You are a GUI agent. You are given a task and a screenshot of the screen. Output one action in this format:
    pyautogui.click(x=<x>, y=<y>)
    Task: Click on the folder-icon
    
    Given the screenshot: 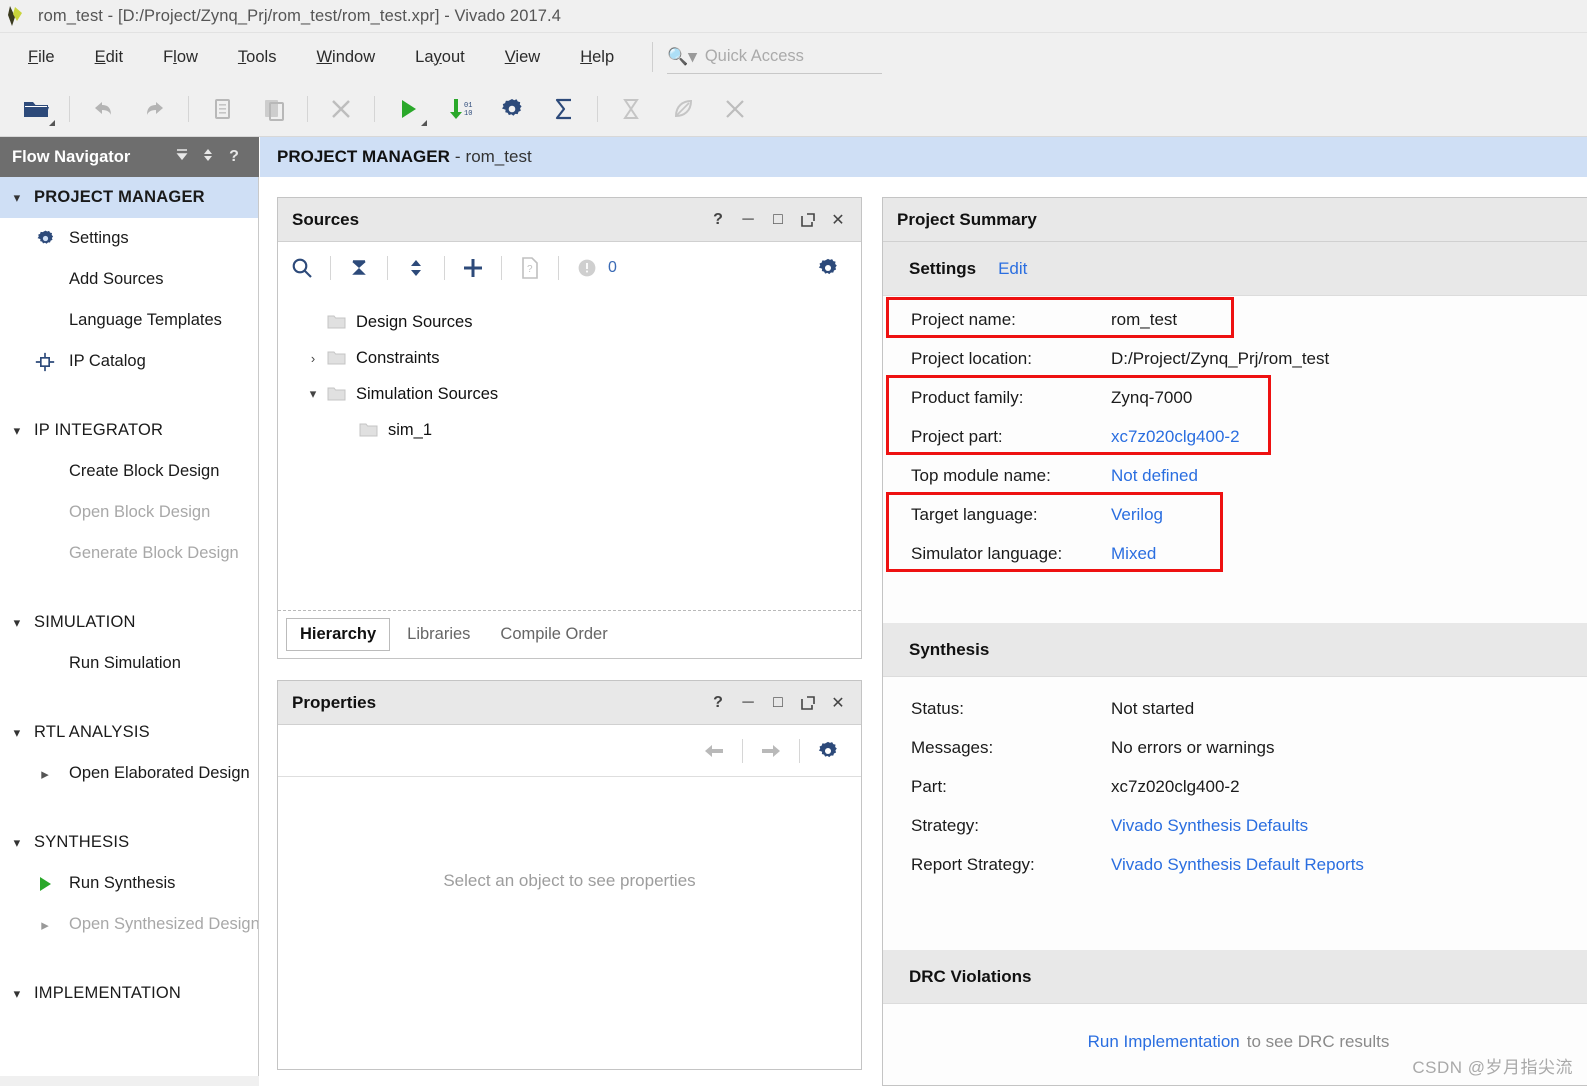 What is the action you would take?
    pyautogui.click(x=368, y=430)
    